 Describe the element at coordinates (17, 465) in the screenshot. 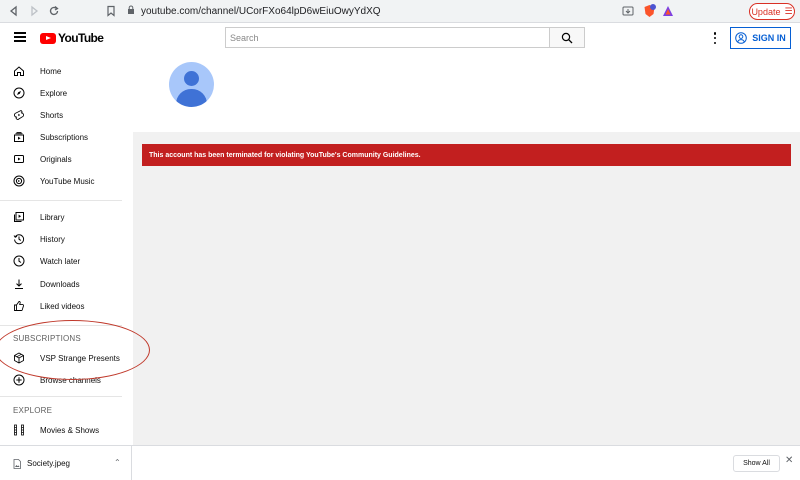

I see `image-file-icon` at that location.